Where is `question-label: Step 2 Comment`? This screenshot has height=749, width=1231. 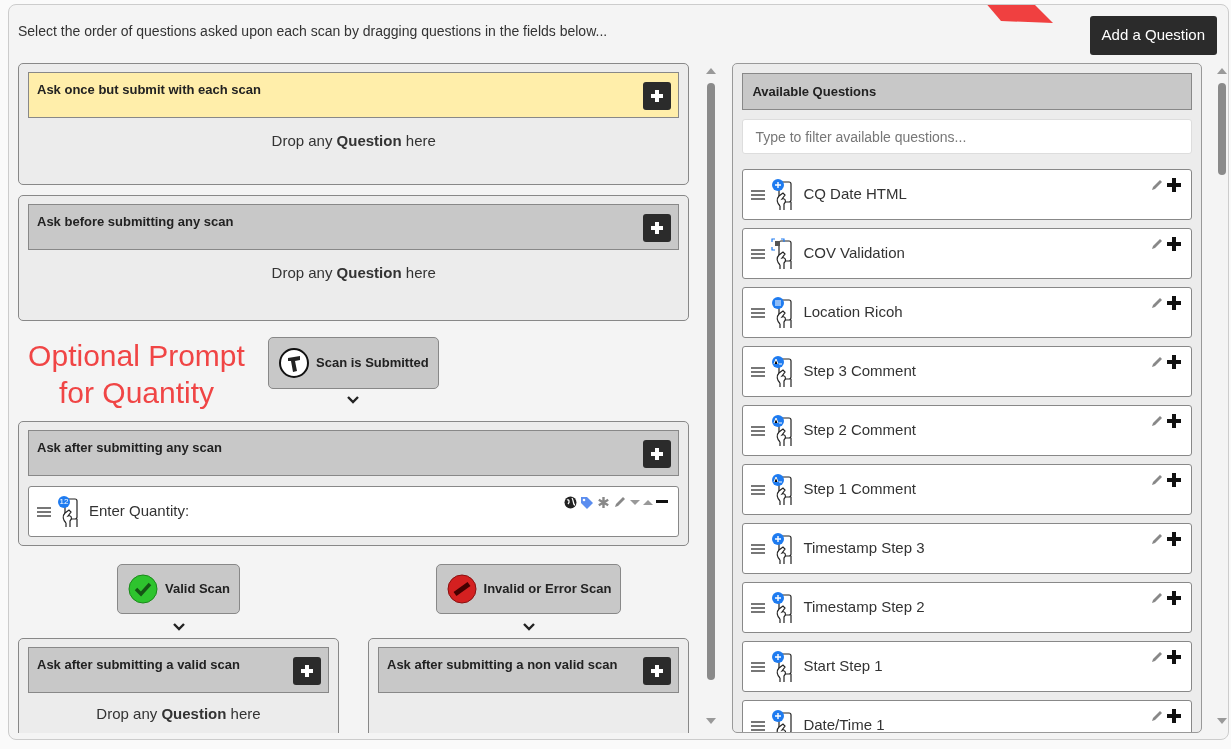
question-label: Step 2 Comment is located at coordinates (859, 430).